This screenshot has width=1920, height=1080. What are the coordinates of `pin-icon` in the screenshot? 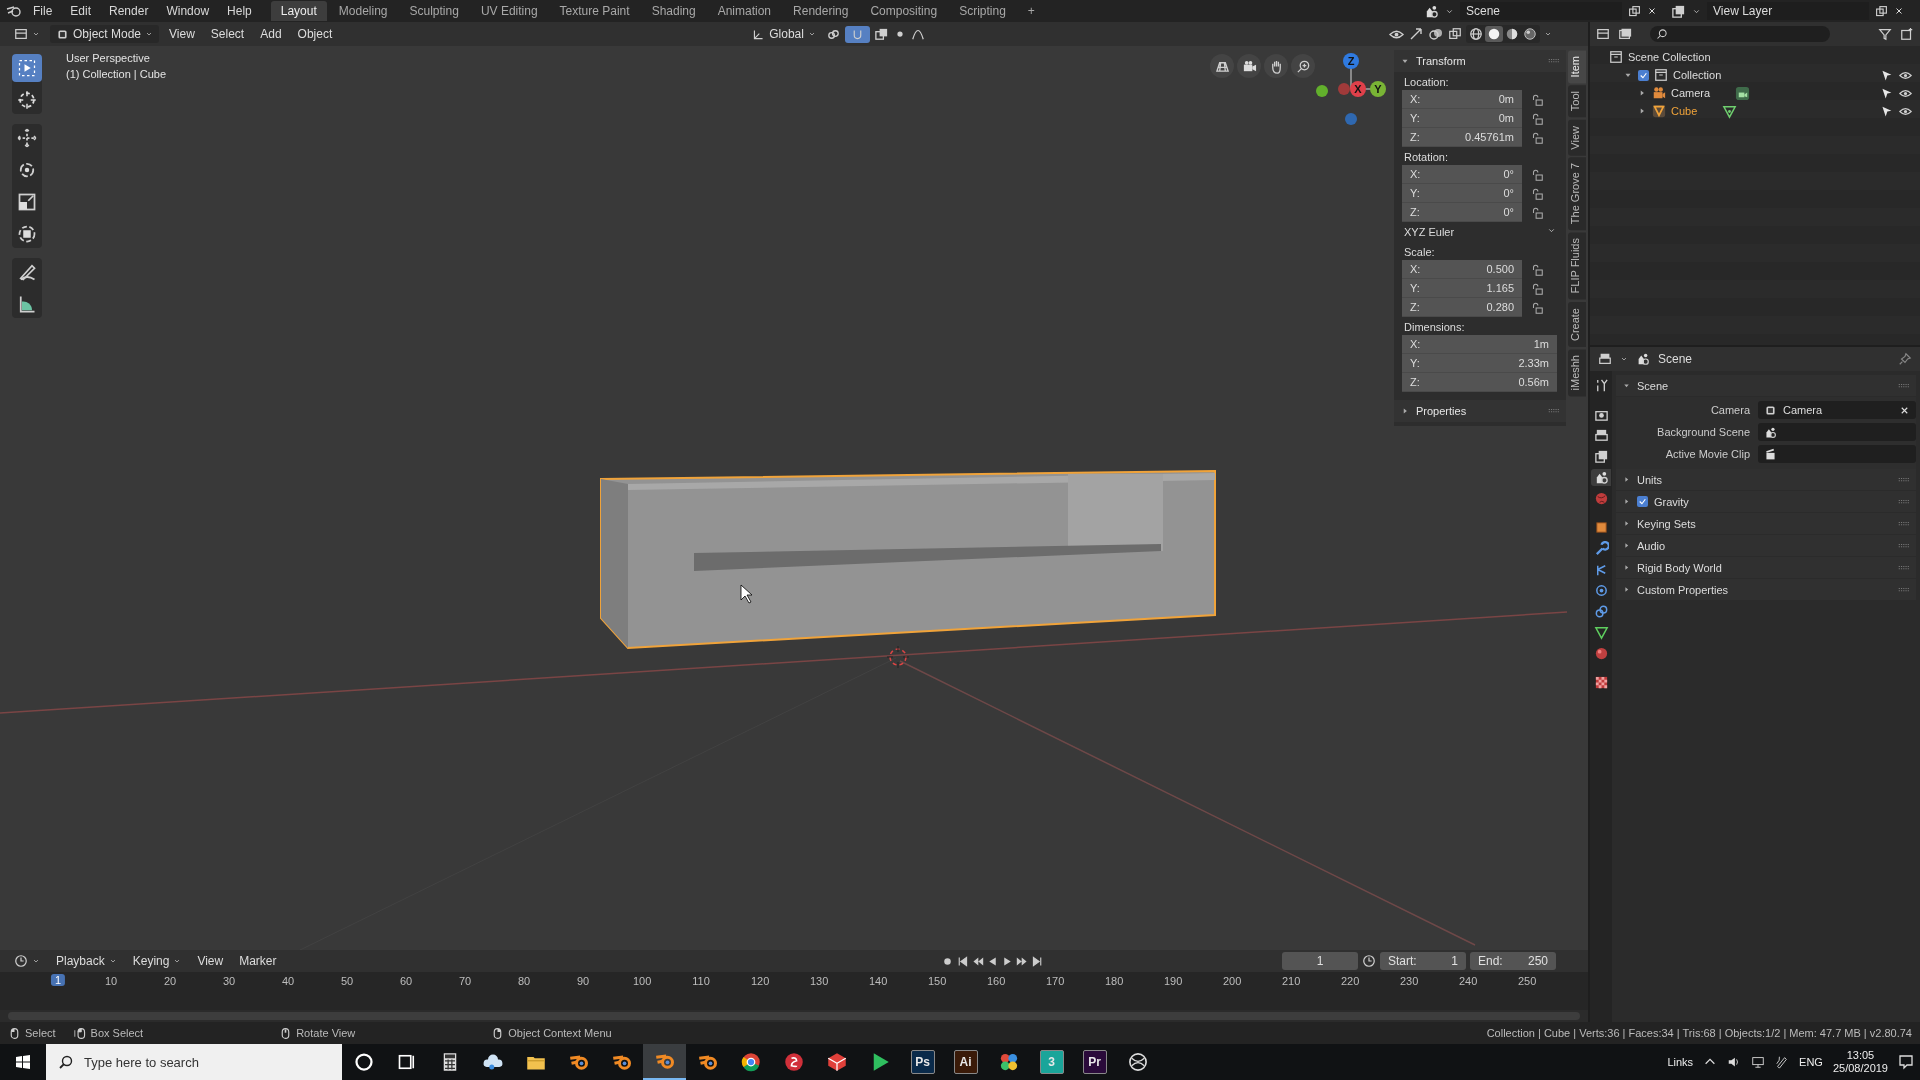 It's located at (1905, 359).